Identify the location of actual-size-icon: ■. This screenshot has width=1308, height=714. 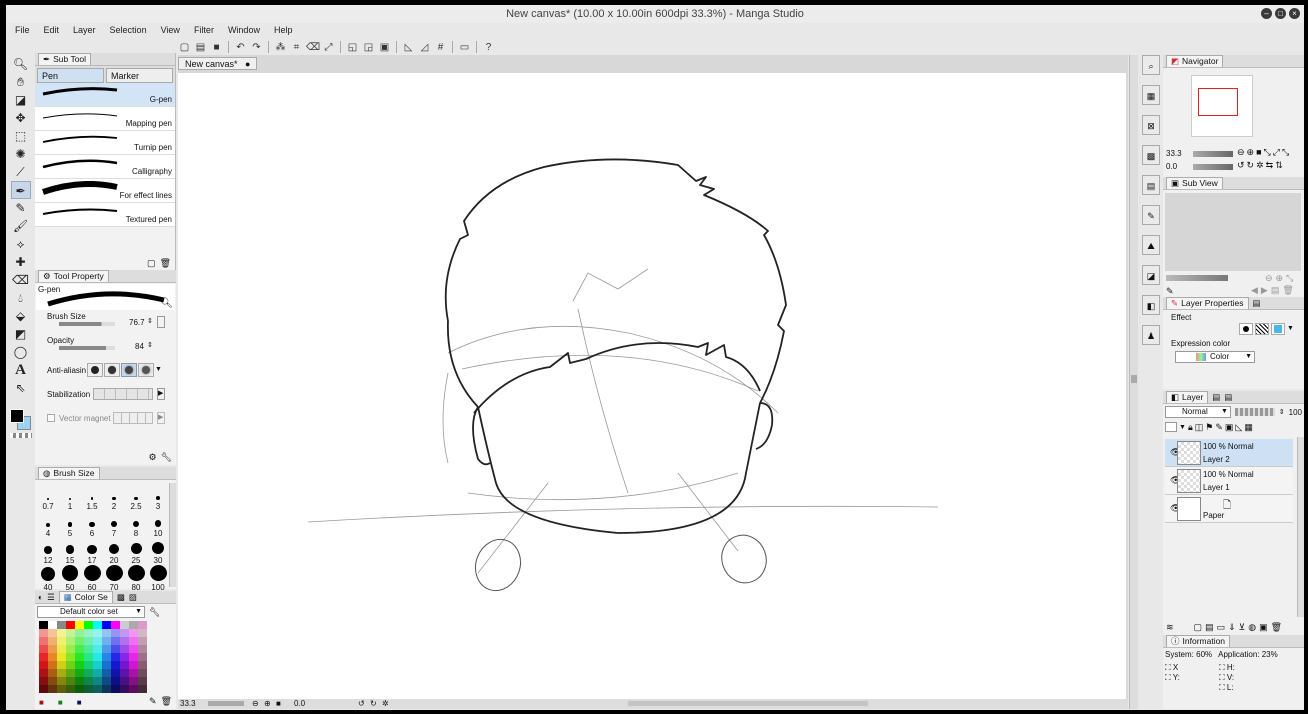
(1258, 152).